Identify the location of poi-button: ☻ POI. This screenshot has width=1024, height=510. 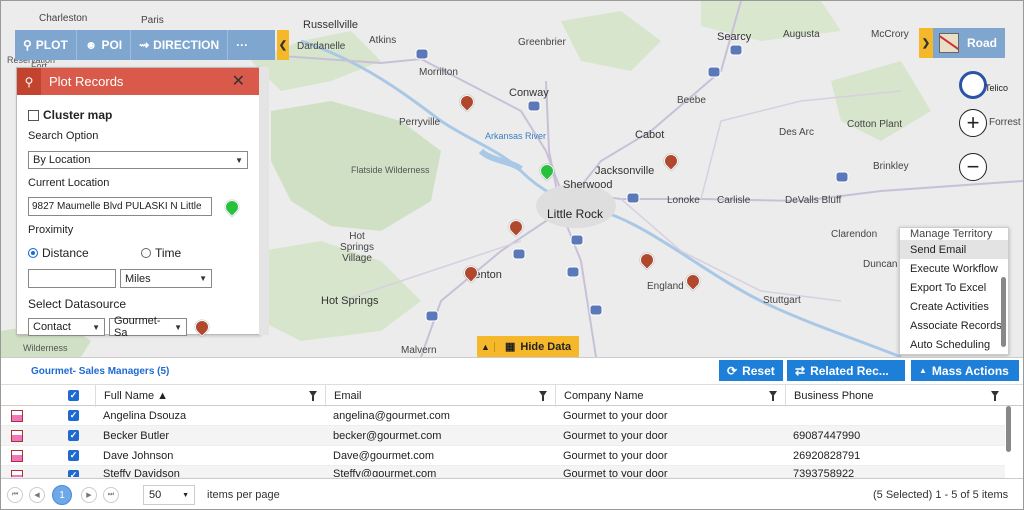
(104, 45).